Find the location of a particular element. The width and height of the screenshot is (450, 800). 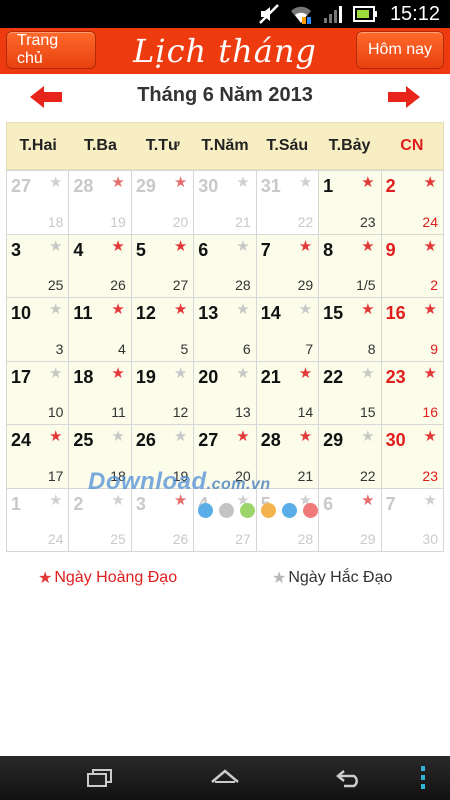

lunar-date: 18 is located at coordinates (55, 221).